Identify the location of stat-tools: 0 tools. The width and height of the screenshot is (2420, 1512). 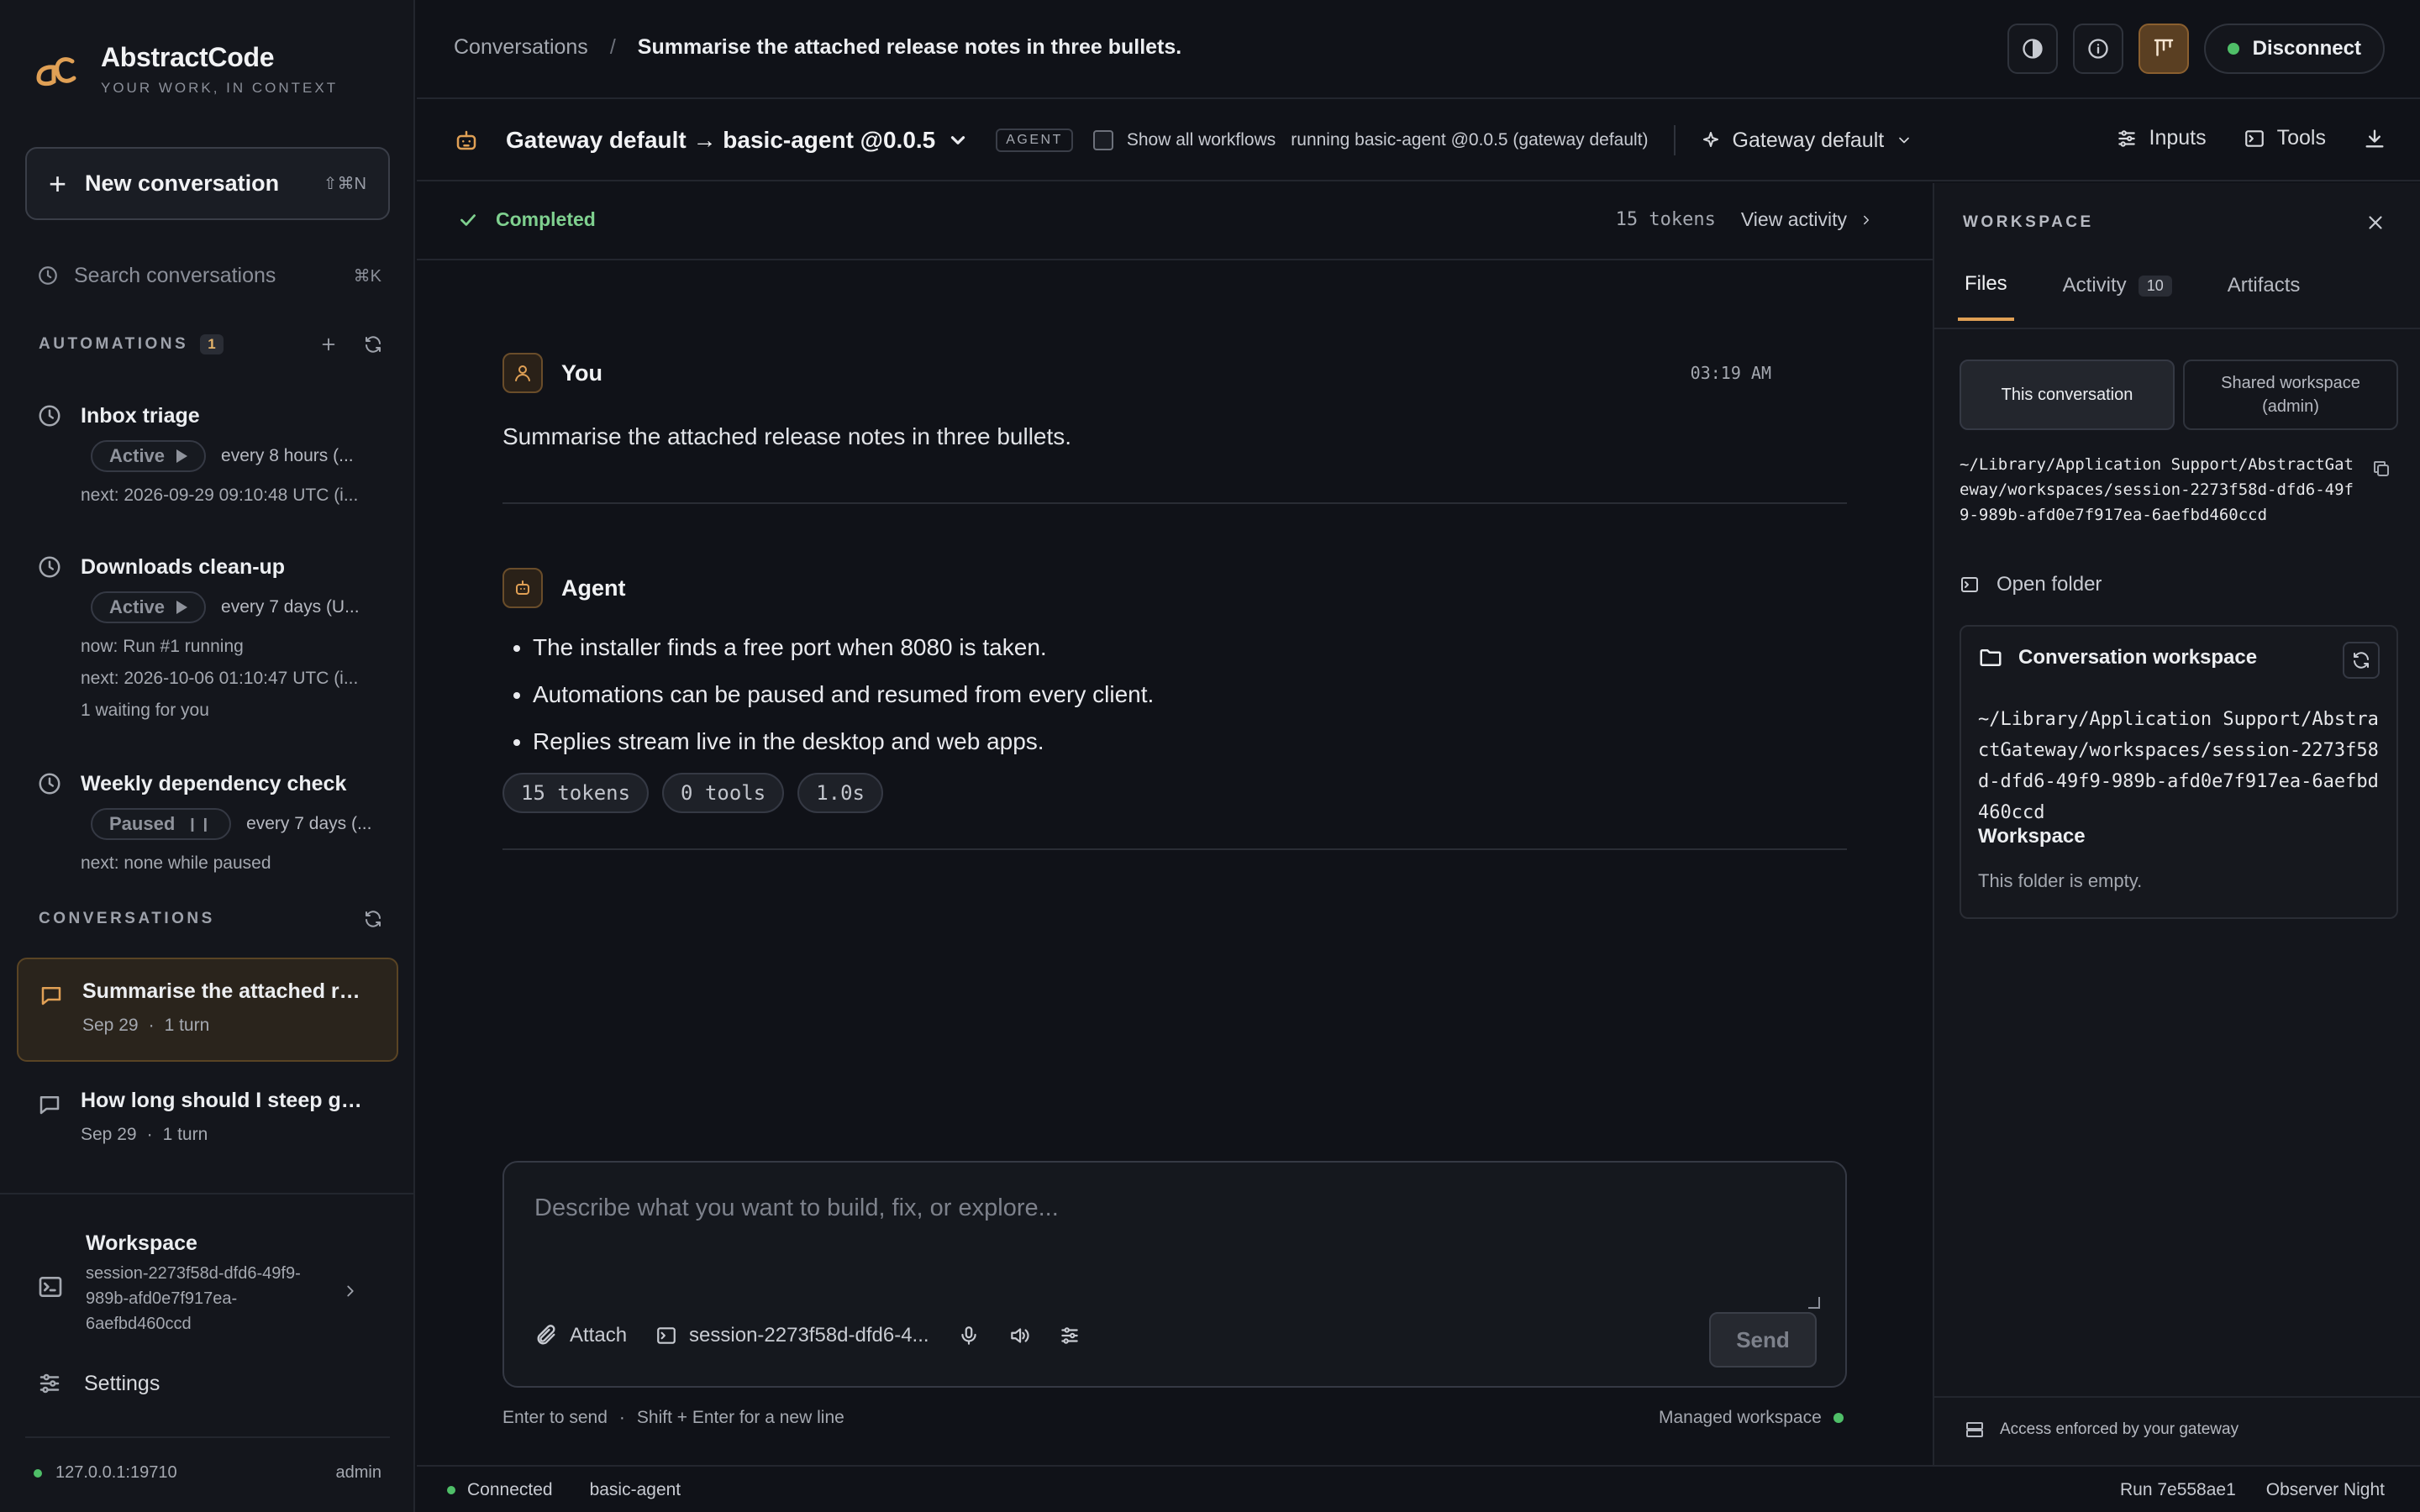
(723, 793).